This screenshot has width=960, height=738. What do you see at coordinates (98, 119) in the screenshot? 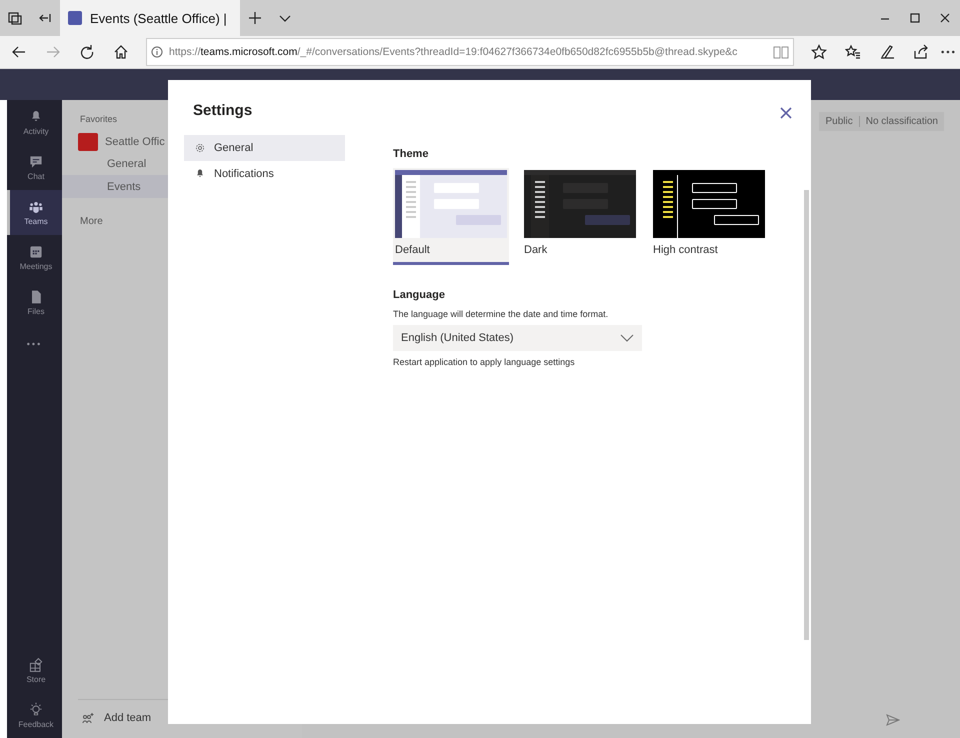
I see `section-heading: Favorites` at bounding box center [98, 119].